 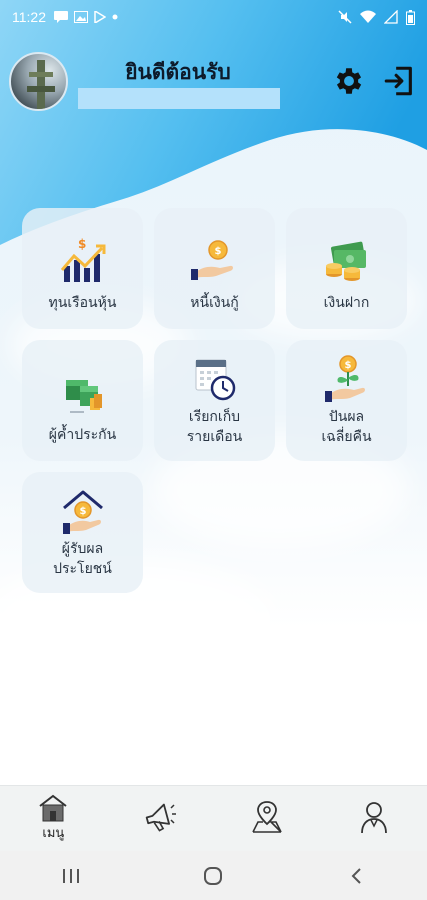 I want to click on nav-label-menu: เมนู, so click(x=53, y=833).